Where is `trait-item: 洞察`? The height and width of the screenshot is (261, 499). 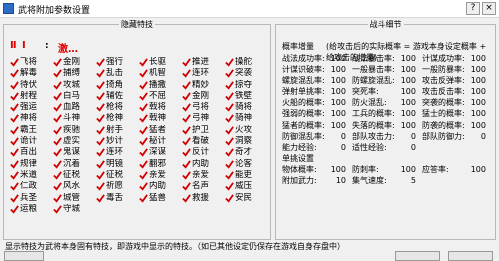
trait-item: 洞察 is located at coordinates (246, 141).